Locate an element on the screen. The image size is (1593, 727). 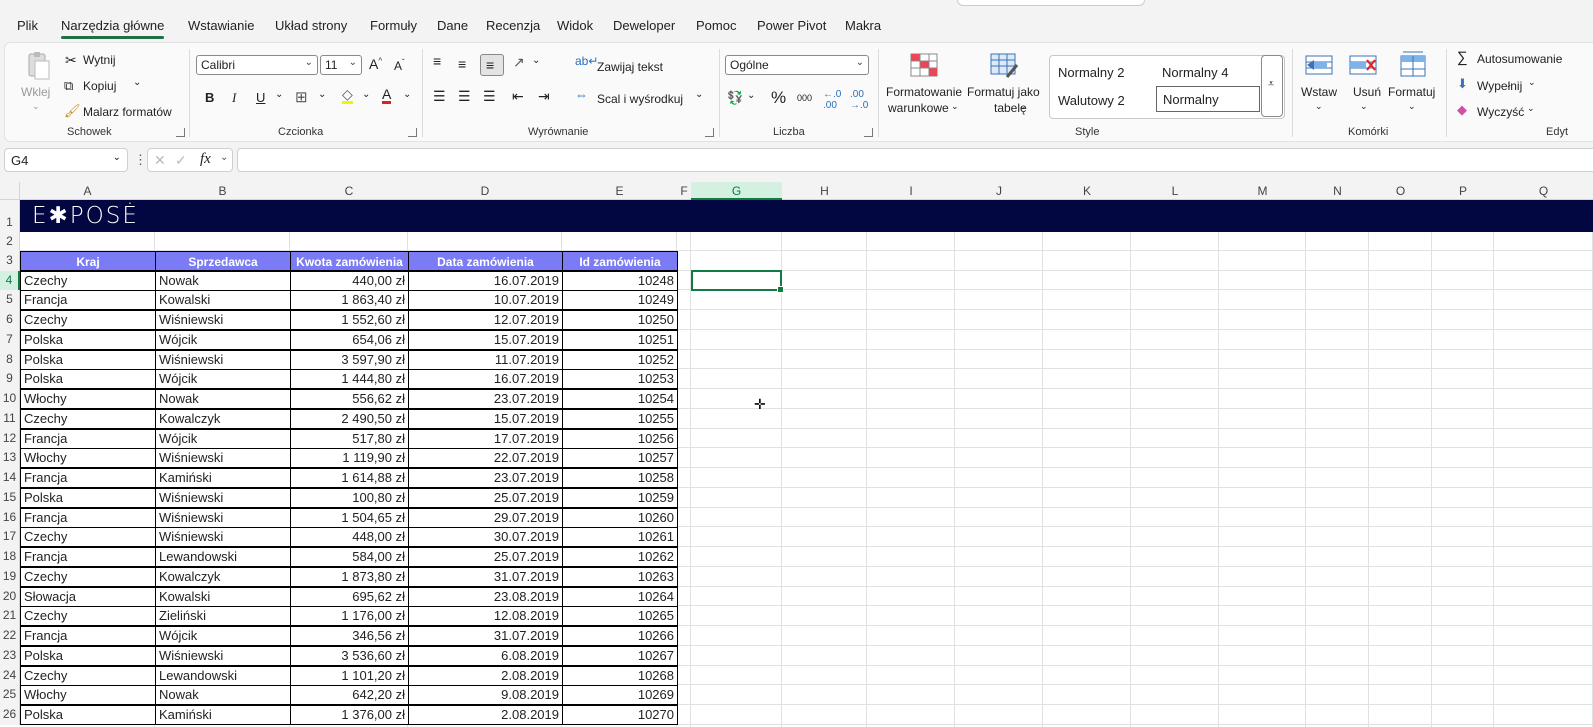
table-header-cell: Kwota zamówienia is located at coordinates (349, 261).